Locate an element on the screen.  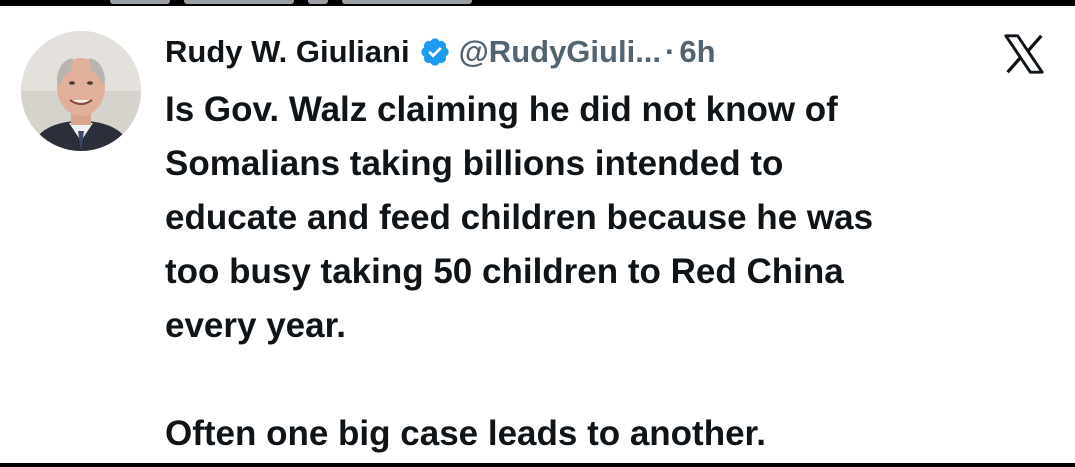
bottom-border is located at coordinates (537, 465).